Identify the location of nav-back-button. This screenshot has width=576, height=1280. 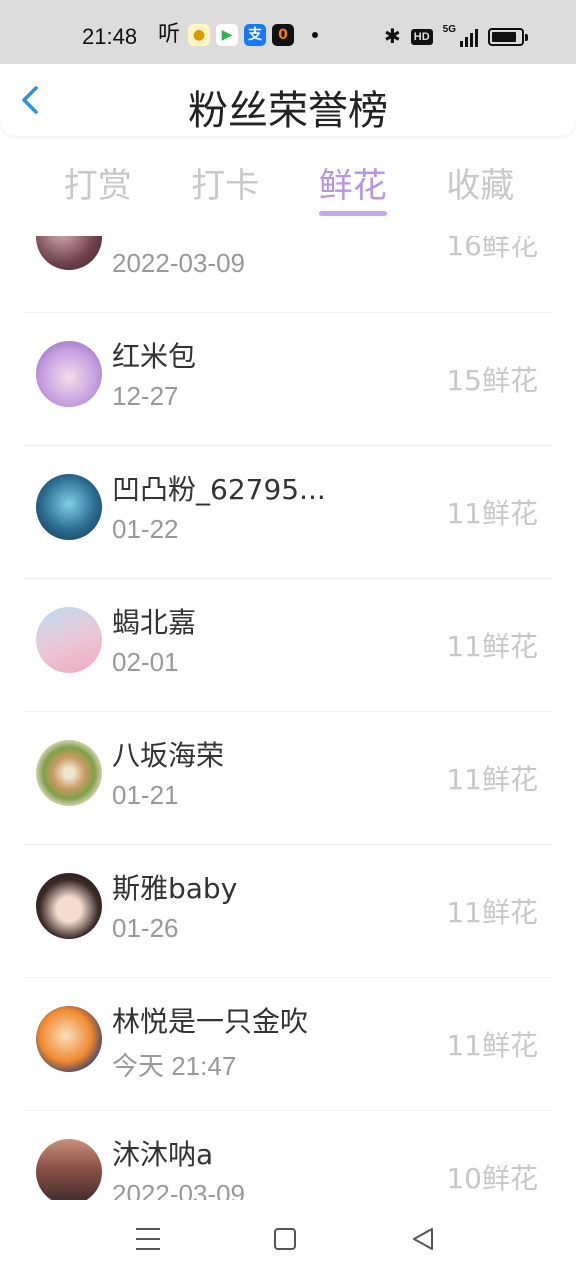
(423, 1239).